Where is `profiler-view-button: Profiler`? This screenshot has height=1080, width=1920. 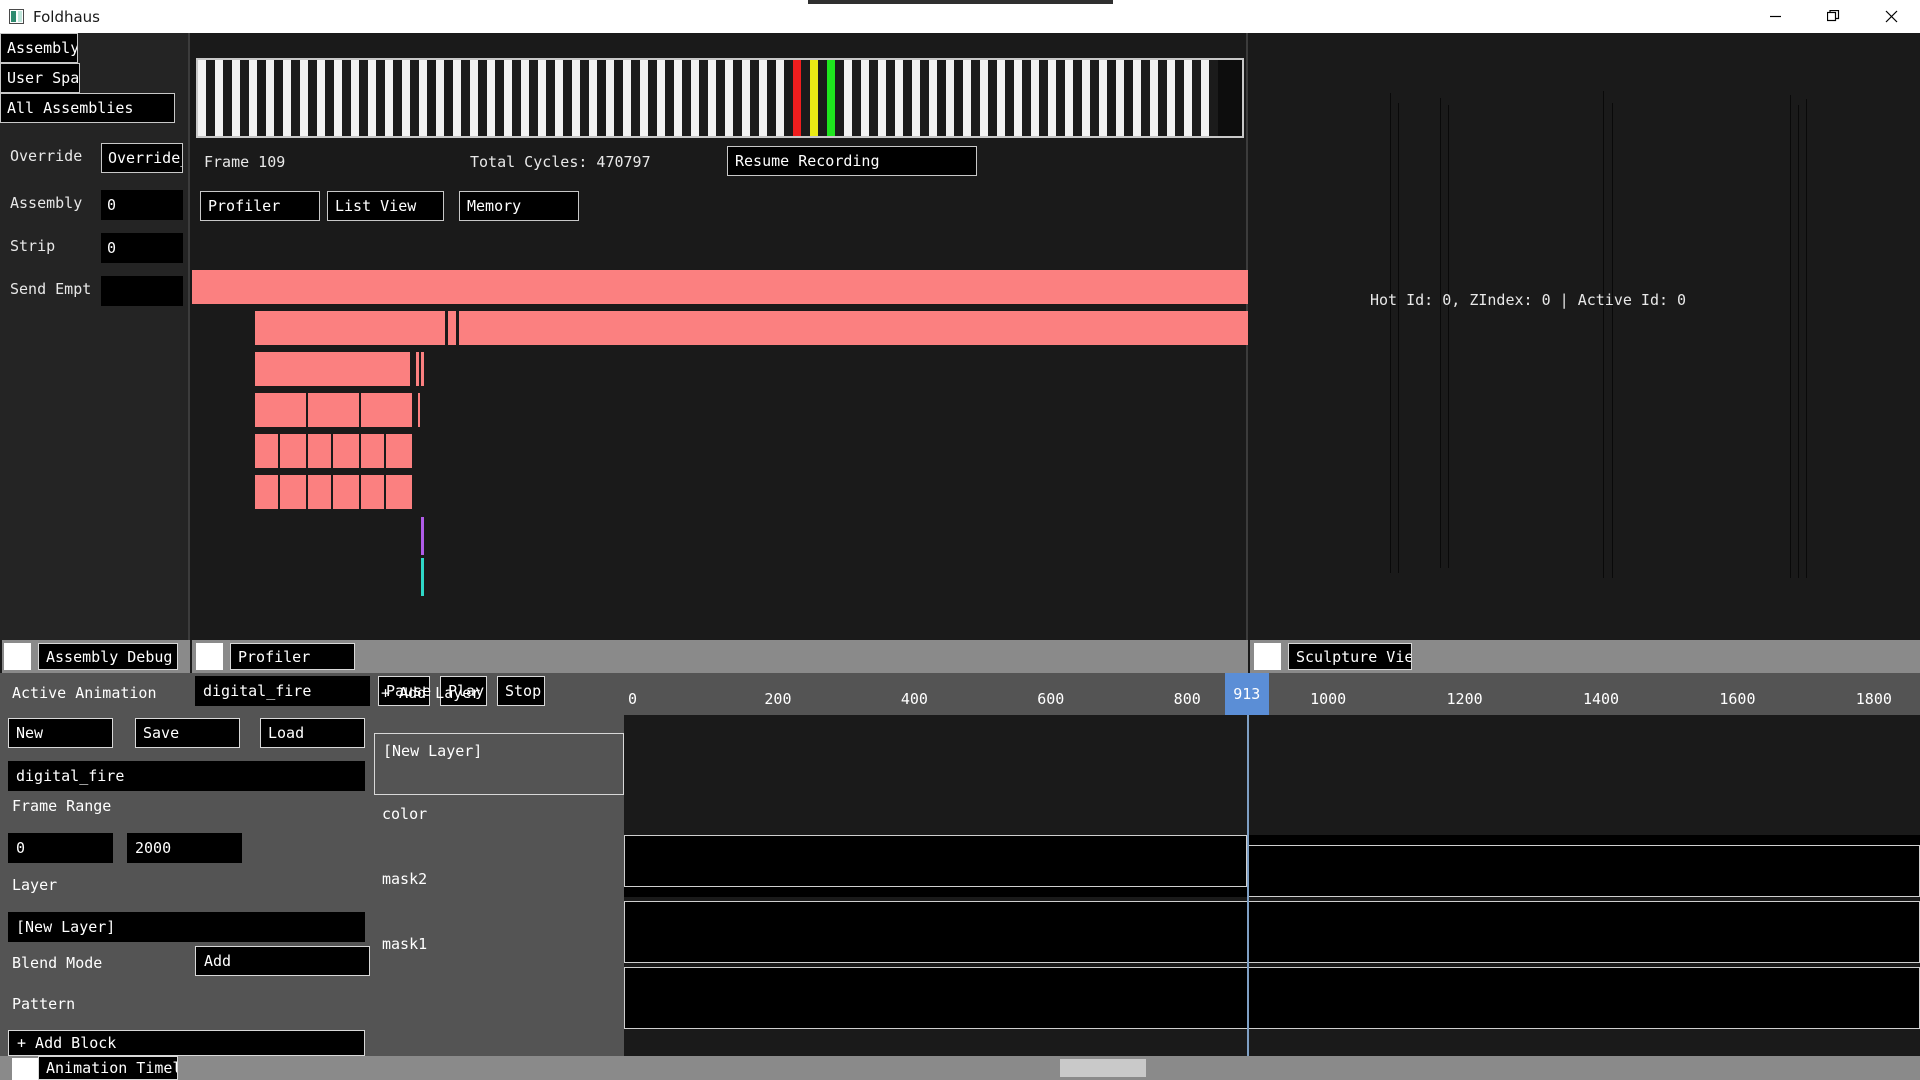
profiler-view-button: Profiler is located at coordinates (260, 206).